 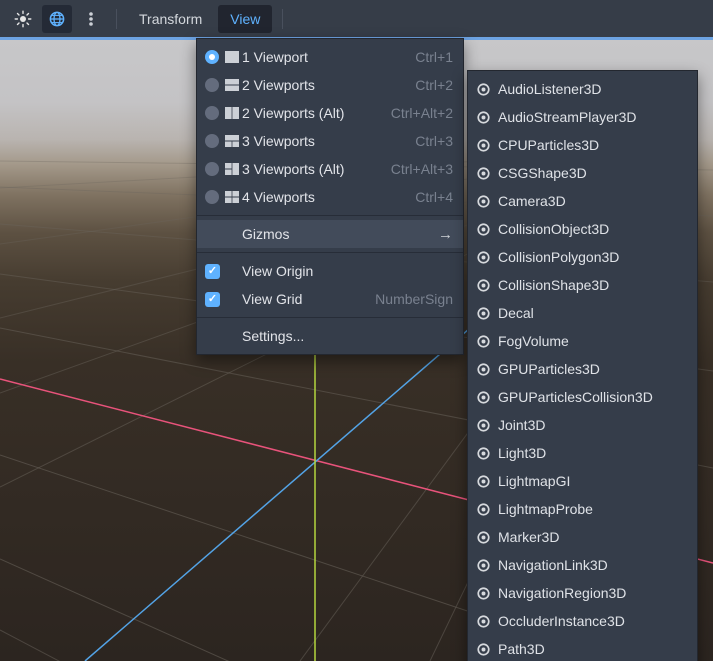 I want to click on submenu-arrow-icon: →, so click(x=445, y=234).